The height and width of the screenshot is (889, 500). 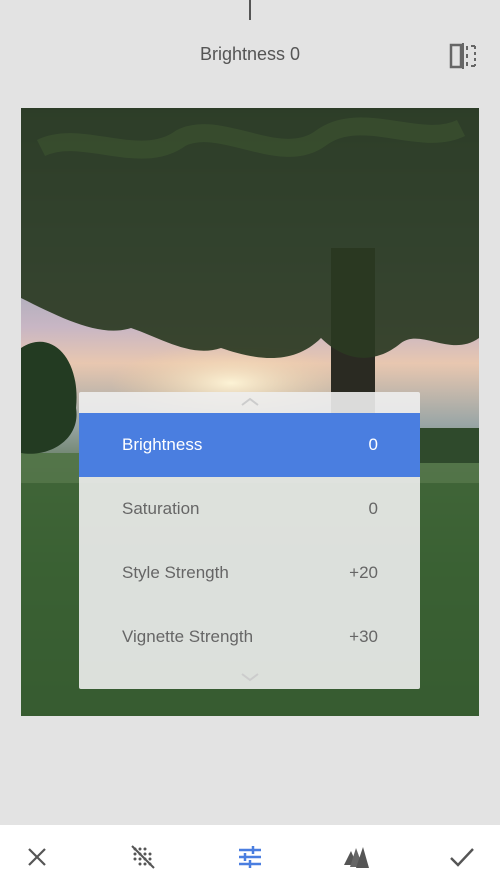 I want to click on compare-icon, so click(x=463, y=56).